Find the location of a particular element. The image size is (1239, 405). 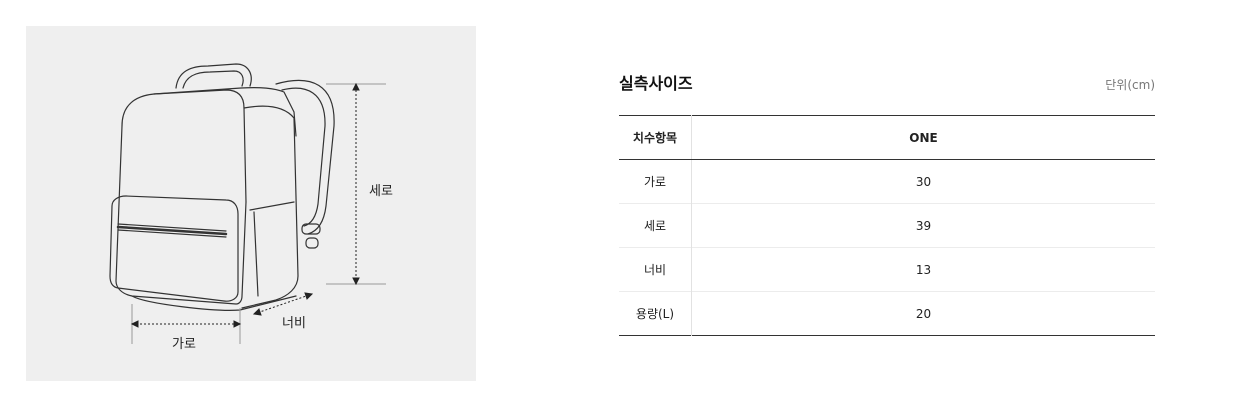

size-table-header-label: 치수항목 is located at coordinates (655, 137).